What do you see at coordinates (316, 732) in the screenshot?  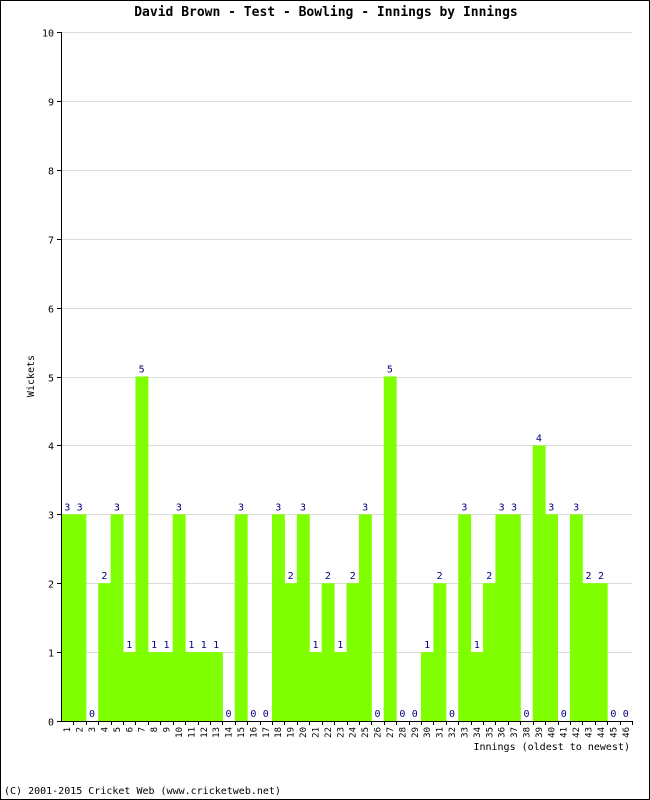 I see `x-tick-label: 21` at bounding box center [316, 732].